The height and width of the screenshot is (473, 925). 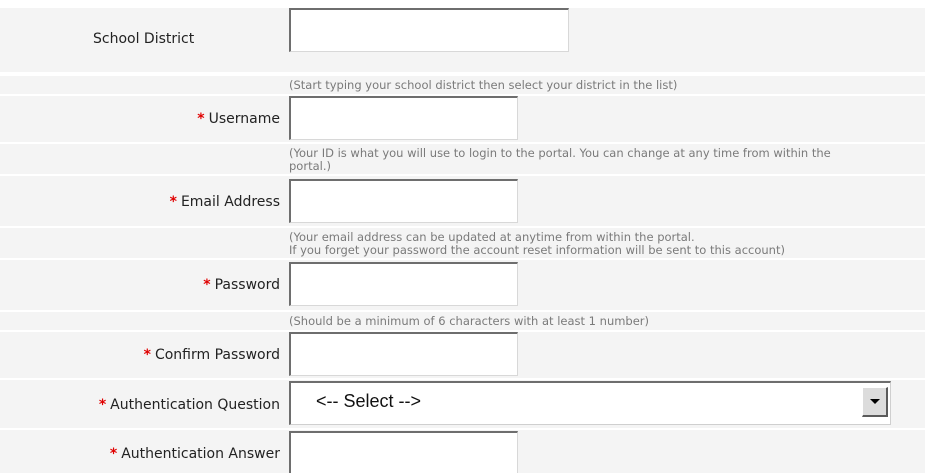 I want to click on email-label-text: Email Address, so click(x=230, y=202).